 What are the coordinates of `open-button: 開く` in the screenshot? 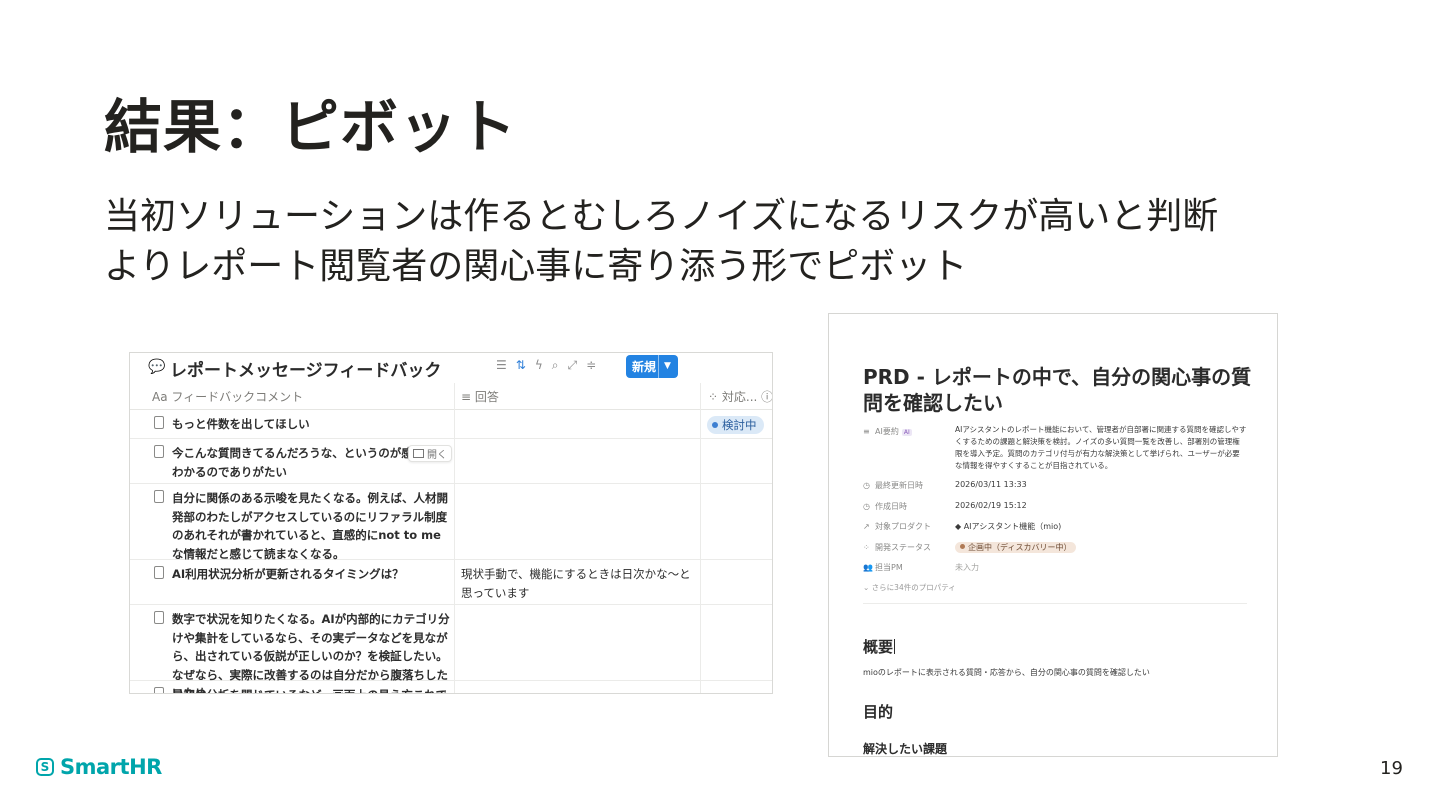 It's located at (430, 453).